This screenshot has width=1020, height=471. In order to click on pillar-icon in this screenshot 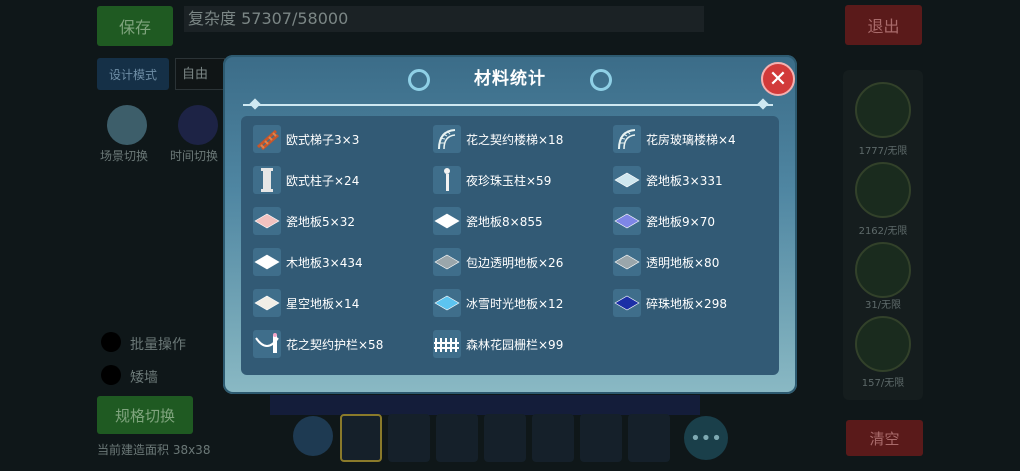, I will do `click(267, 180)`.